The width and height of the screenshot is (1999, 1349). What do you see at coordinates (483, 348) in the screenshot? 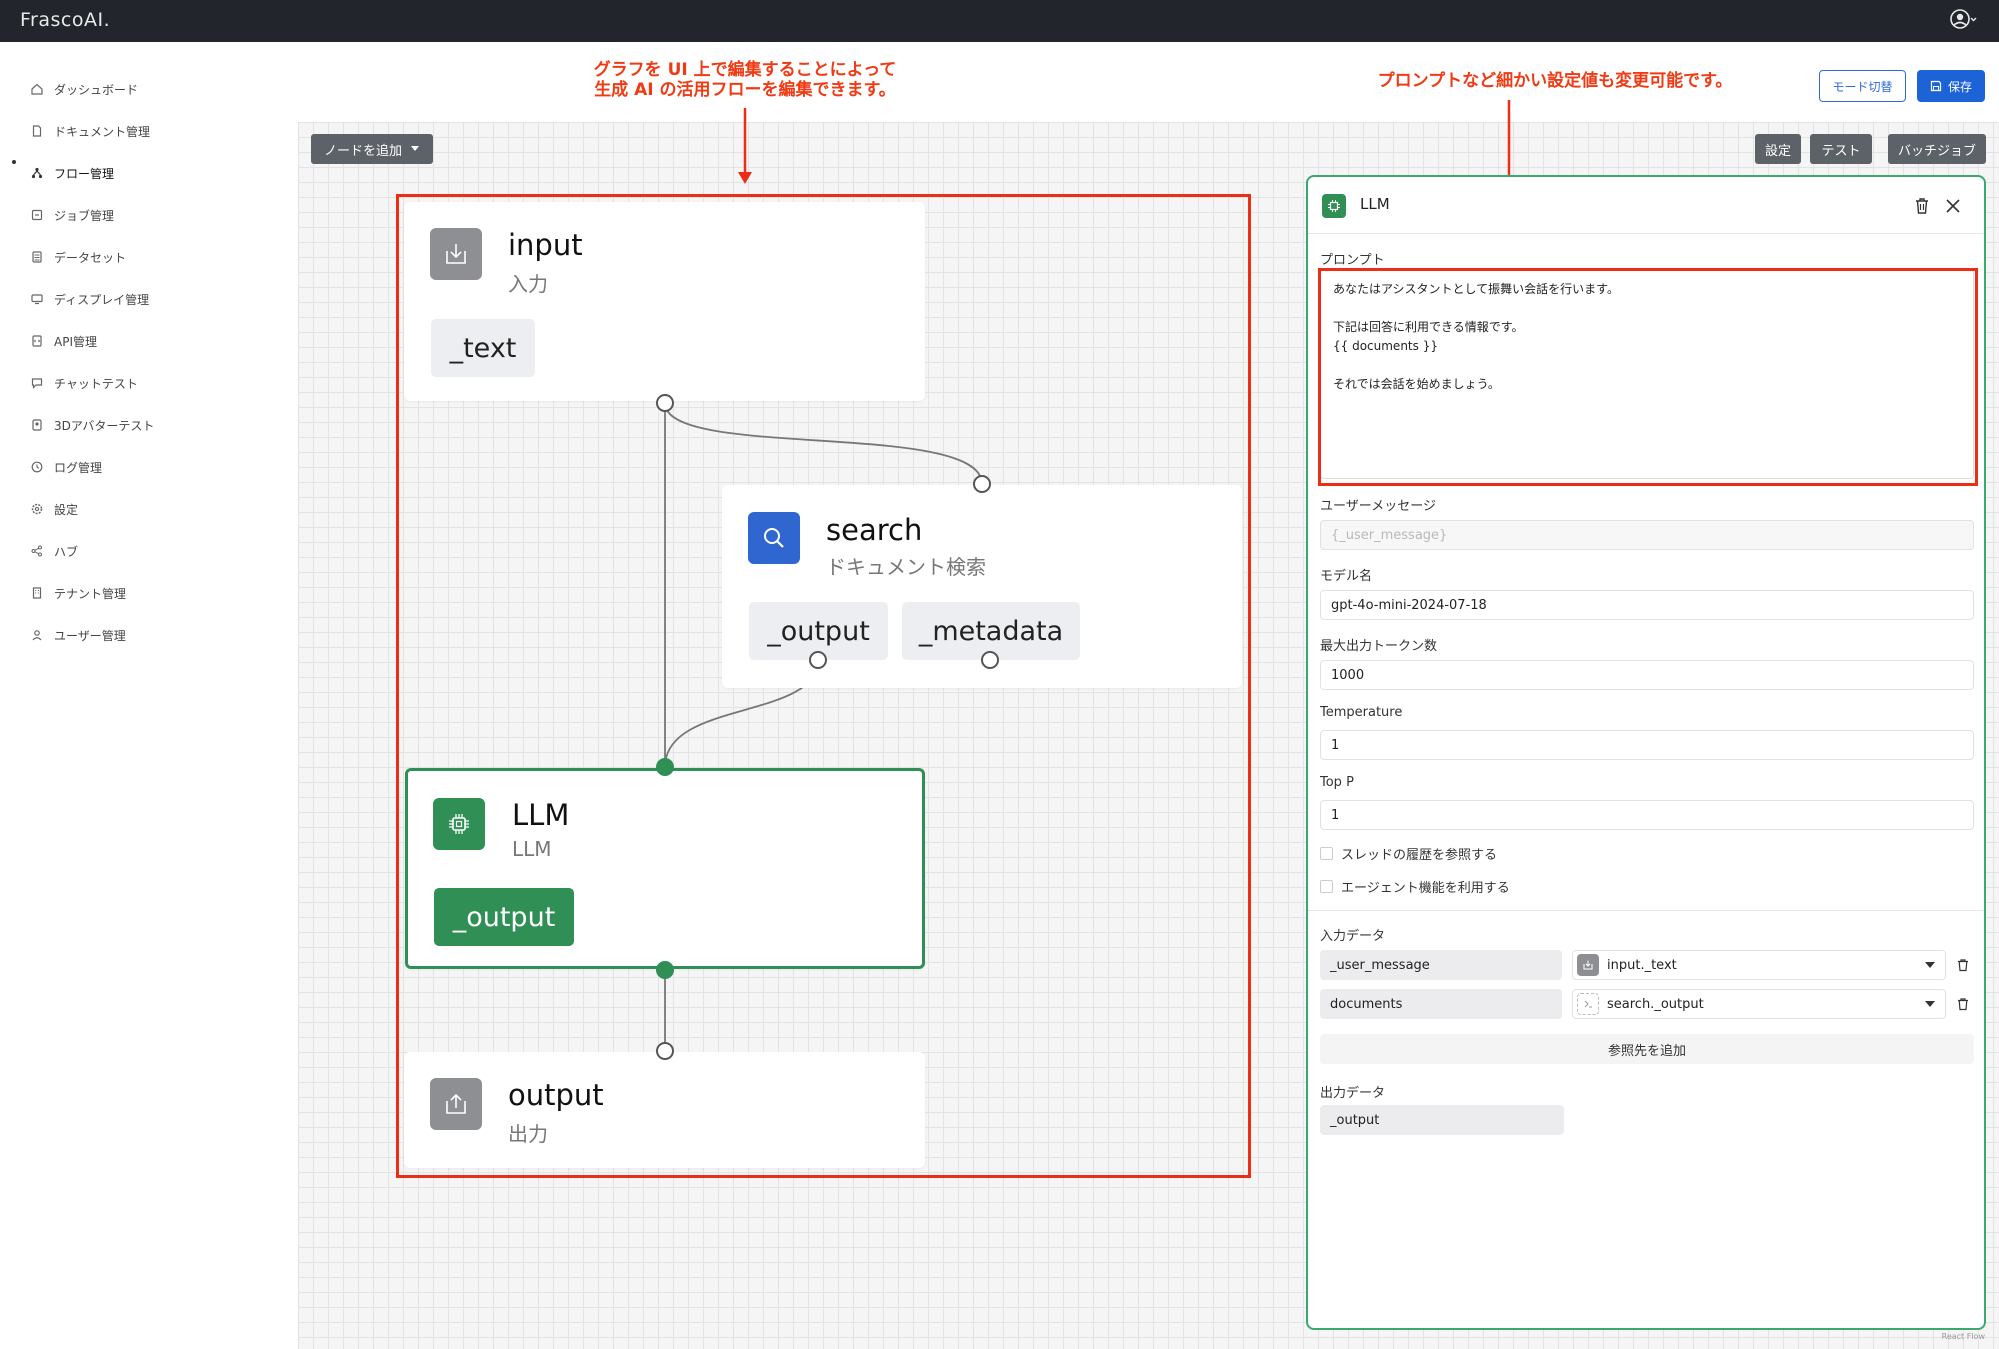
I see `port-text: _text` at bounding box center [483, 348].